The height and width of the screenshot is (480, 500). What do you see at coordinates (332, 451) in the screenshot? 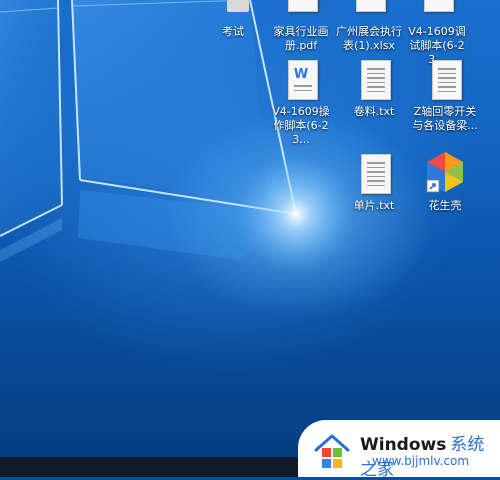
I see `windows-logo-icon` at bounding box center [332, 451].